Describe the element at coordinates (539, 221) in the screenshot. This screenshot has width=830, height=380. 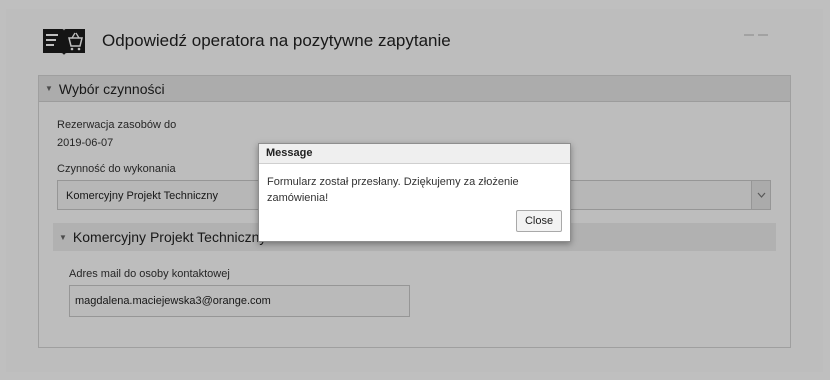
I see `close-button: Close` at that location.